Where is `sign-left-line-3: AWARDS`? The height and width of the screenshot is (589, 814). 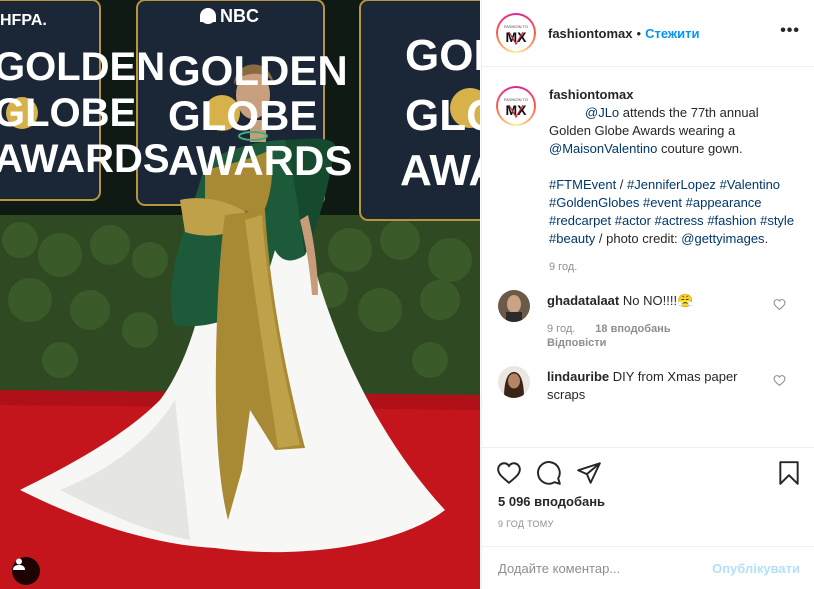
sign-left-line-3: AWARDS is located at coordinates (85, 159).